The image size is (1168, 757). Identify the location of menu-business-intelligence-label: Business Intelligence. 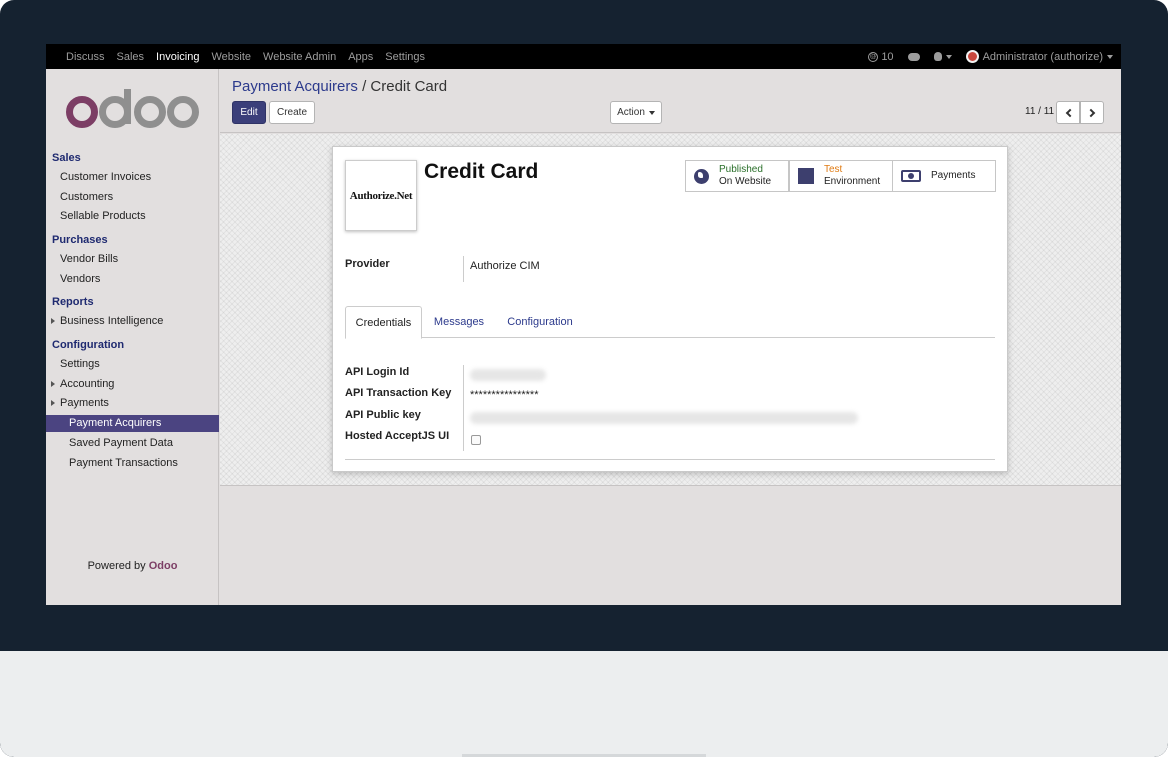
(112, 321).